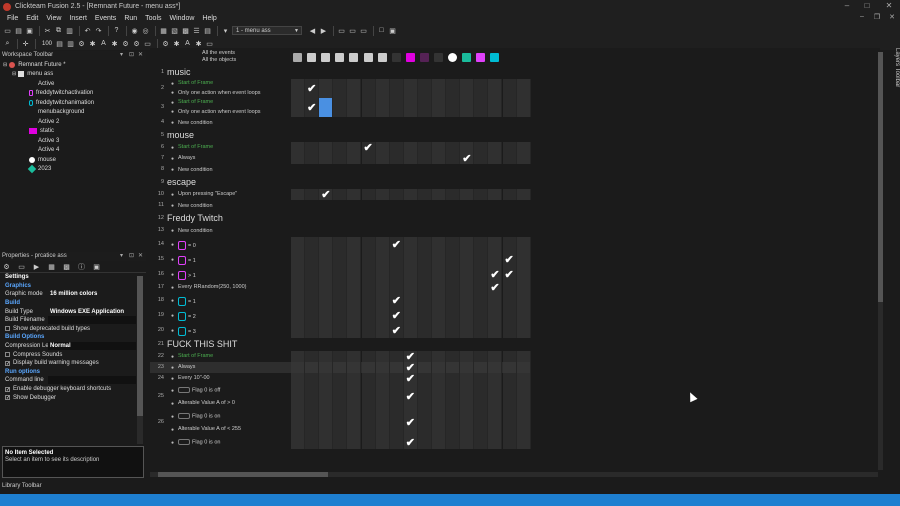  Describe the element at coordinates (73, 486) in the screenshot. I see `library-toolbar: Library Toolbar` at that location.